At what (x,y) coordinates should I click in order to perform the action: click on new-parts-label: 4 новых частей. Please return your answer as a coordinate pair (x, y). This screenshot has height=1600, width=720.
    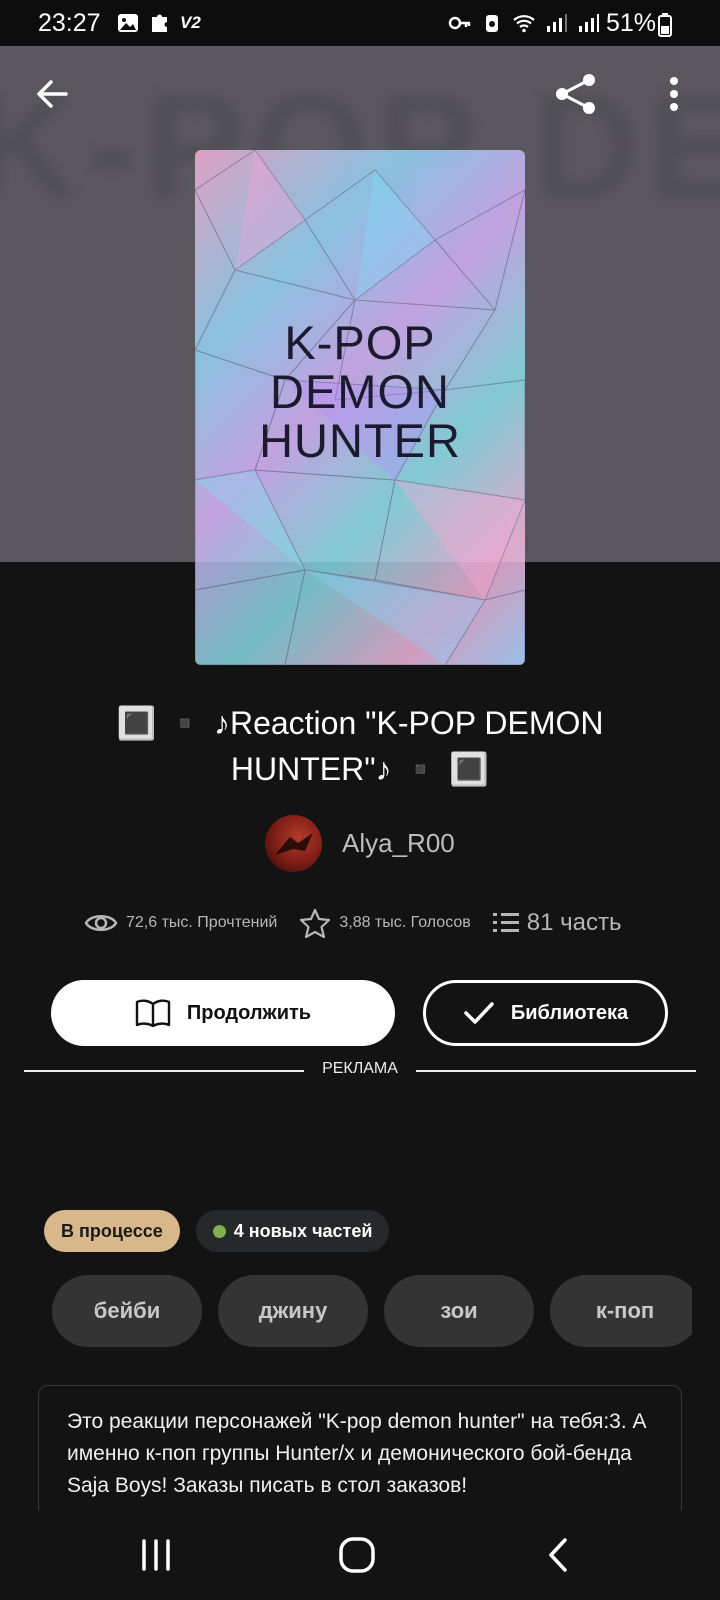
    Looking at the image, I should click on (303, 1230).